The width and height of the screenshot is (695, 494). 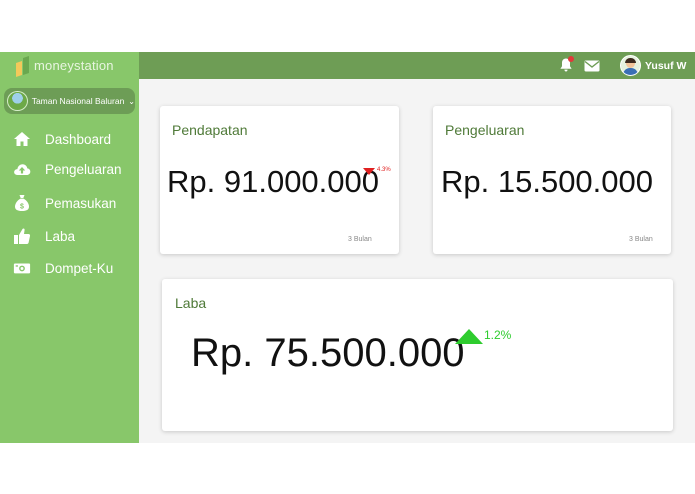 I want to click on cloud-upload-icon, so click(x=22, y=169).